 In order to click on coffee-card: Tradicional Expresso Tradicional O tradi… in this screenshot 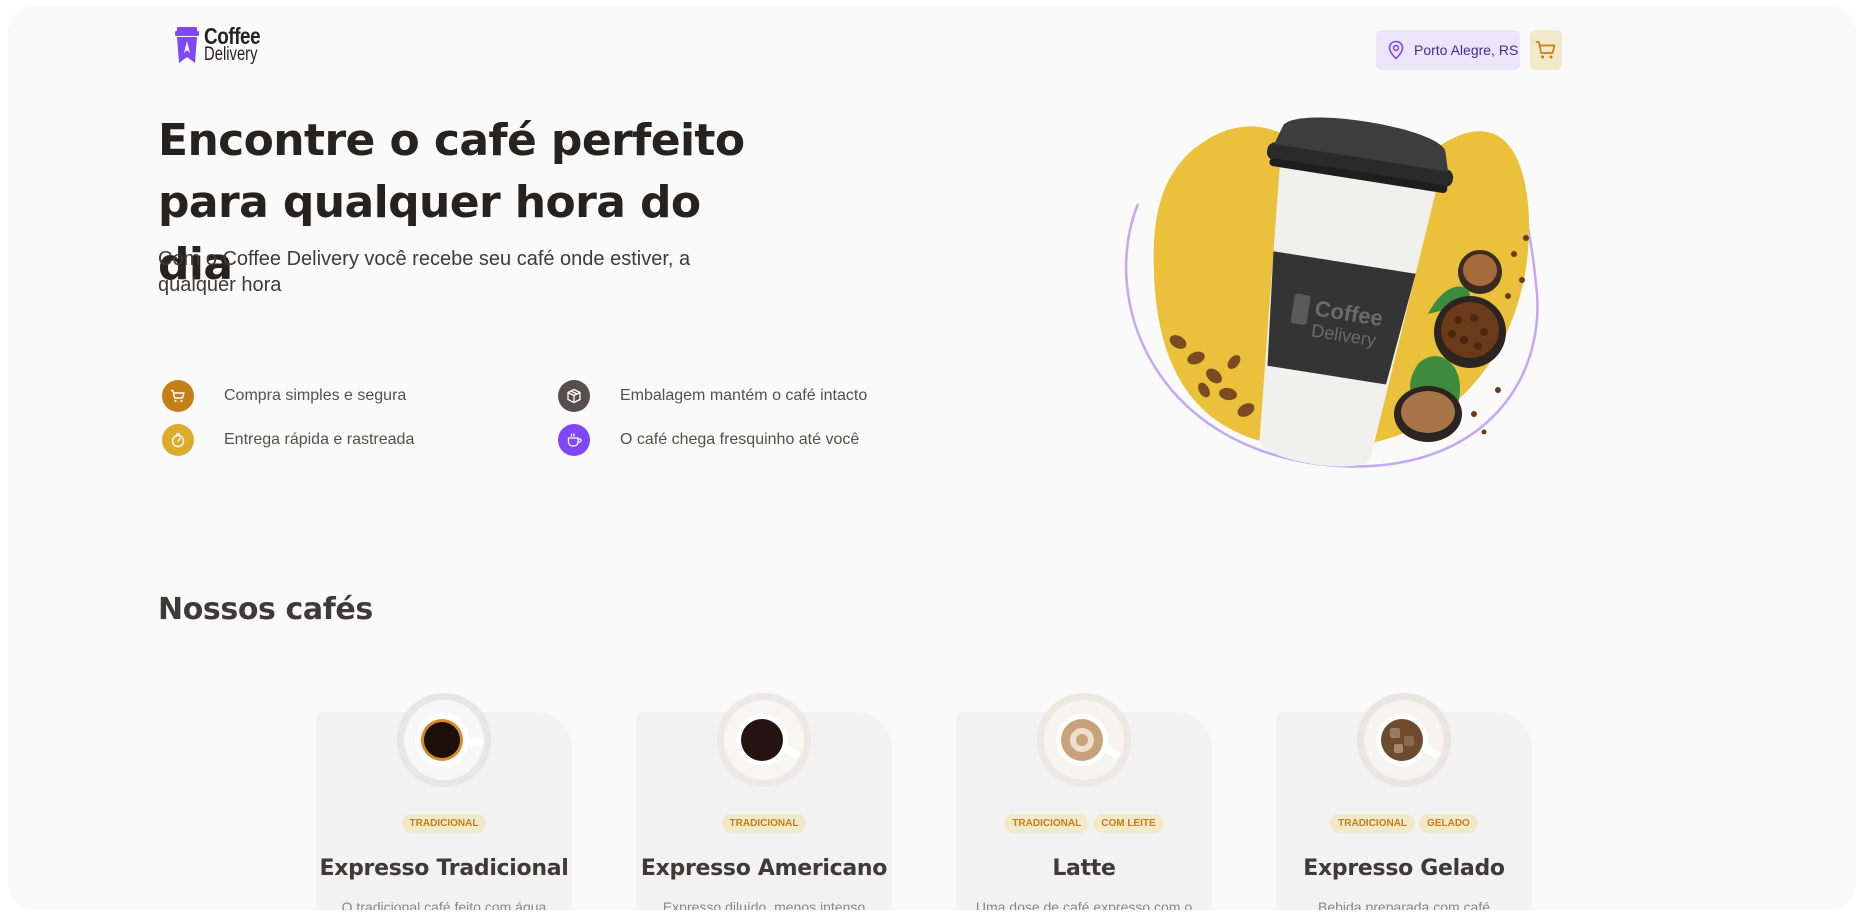, I will do `click(444, 801)`.